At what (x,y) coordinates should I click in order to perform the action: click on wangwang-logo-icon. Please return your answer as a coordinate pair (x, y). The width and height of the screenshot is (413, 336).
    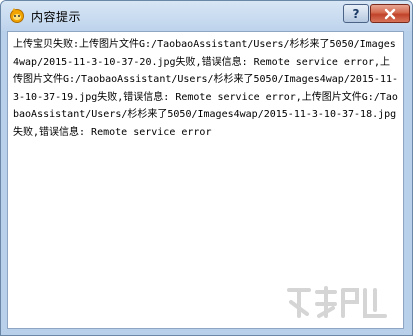
    Looking at the image, I should click on (17, 15).